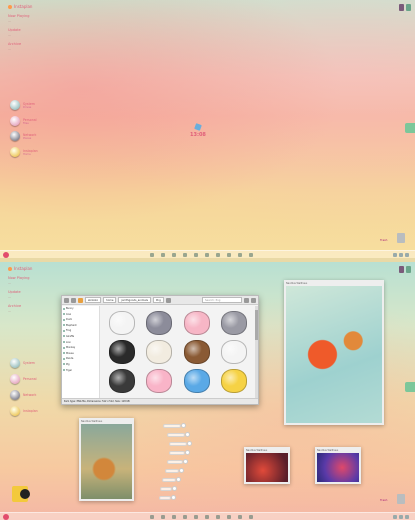  I want to click on breadcrumb-segment: sbrkoko, so click(93, 300).